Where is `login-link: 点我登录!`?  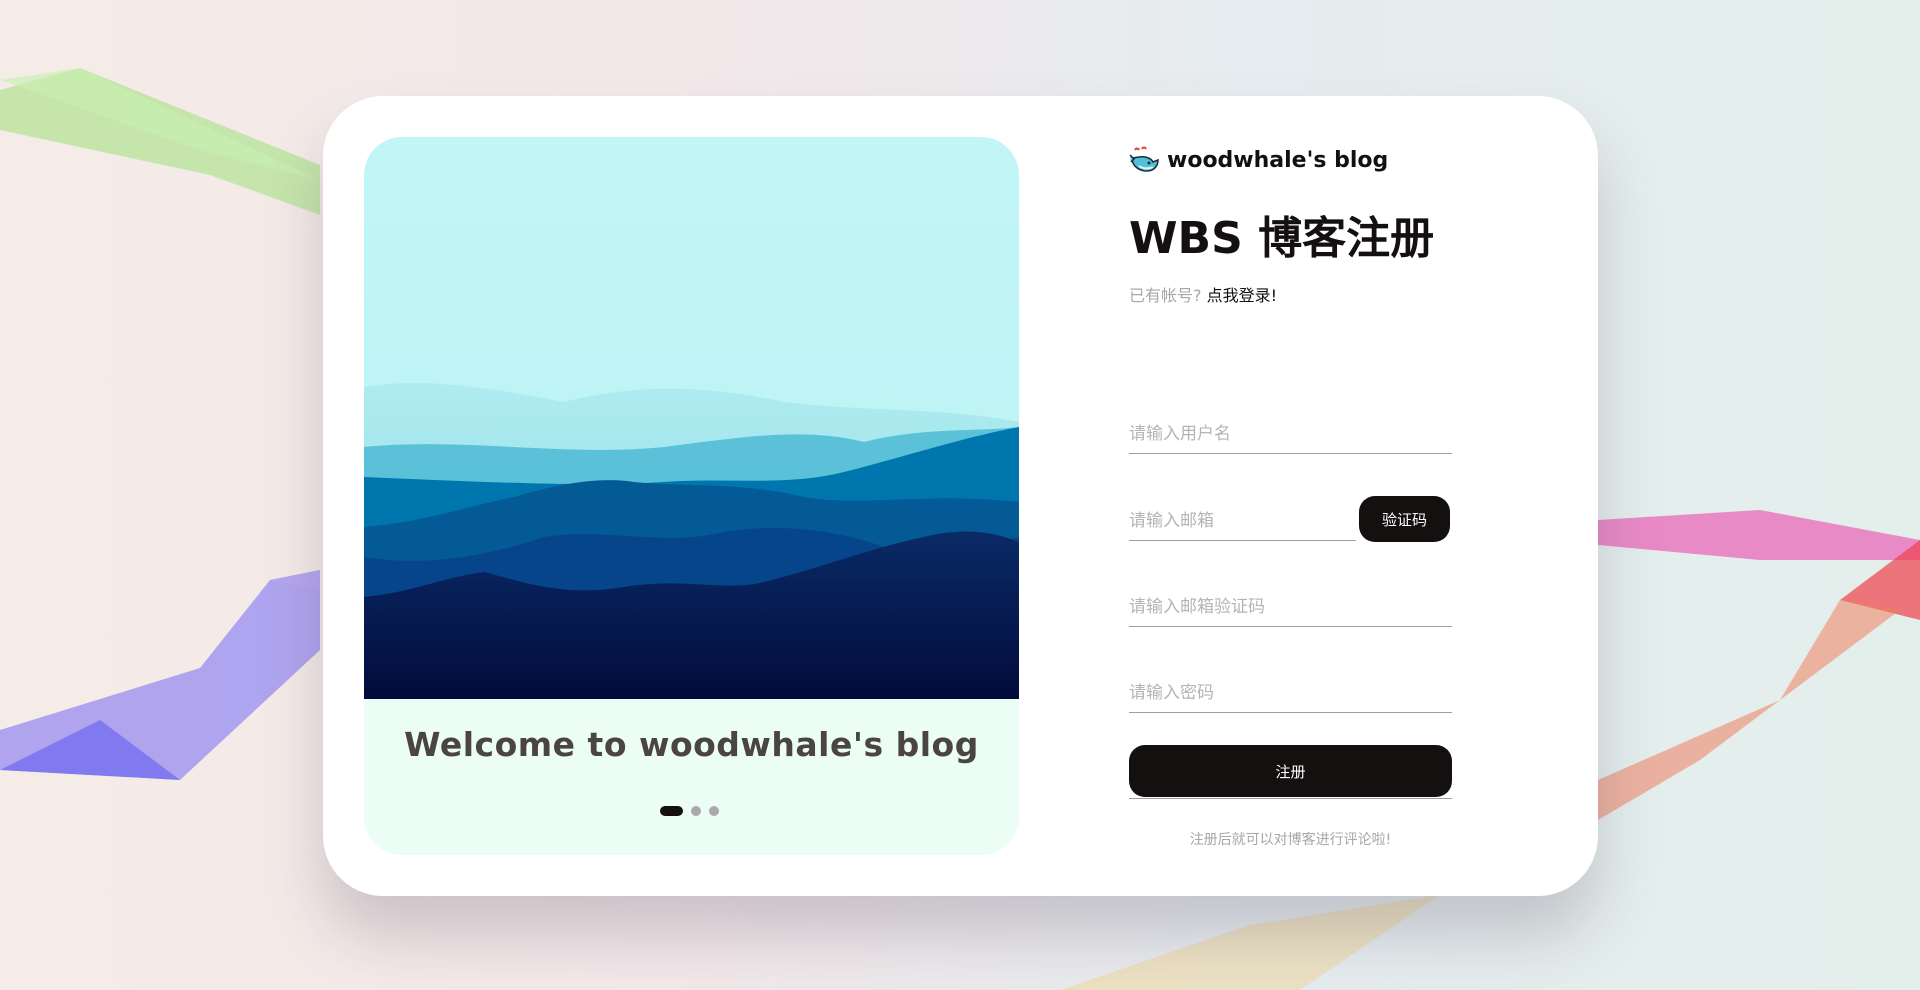 login-link: 点我登录! is located at coordinates (1242, 295).